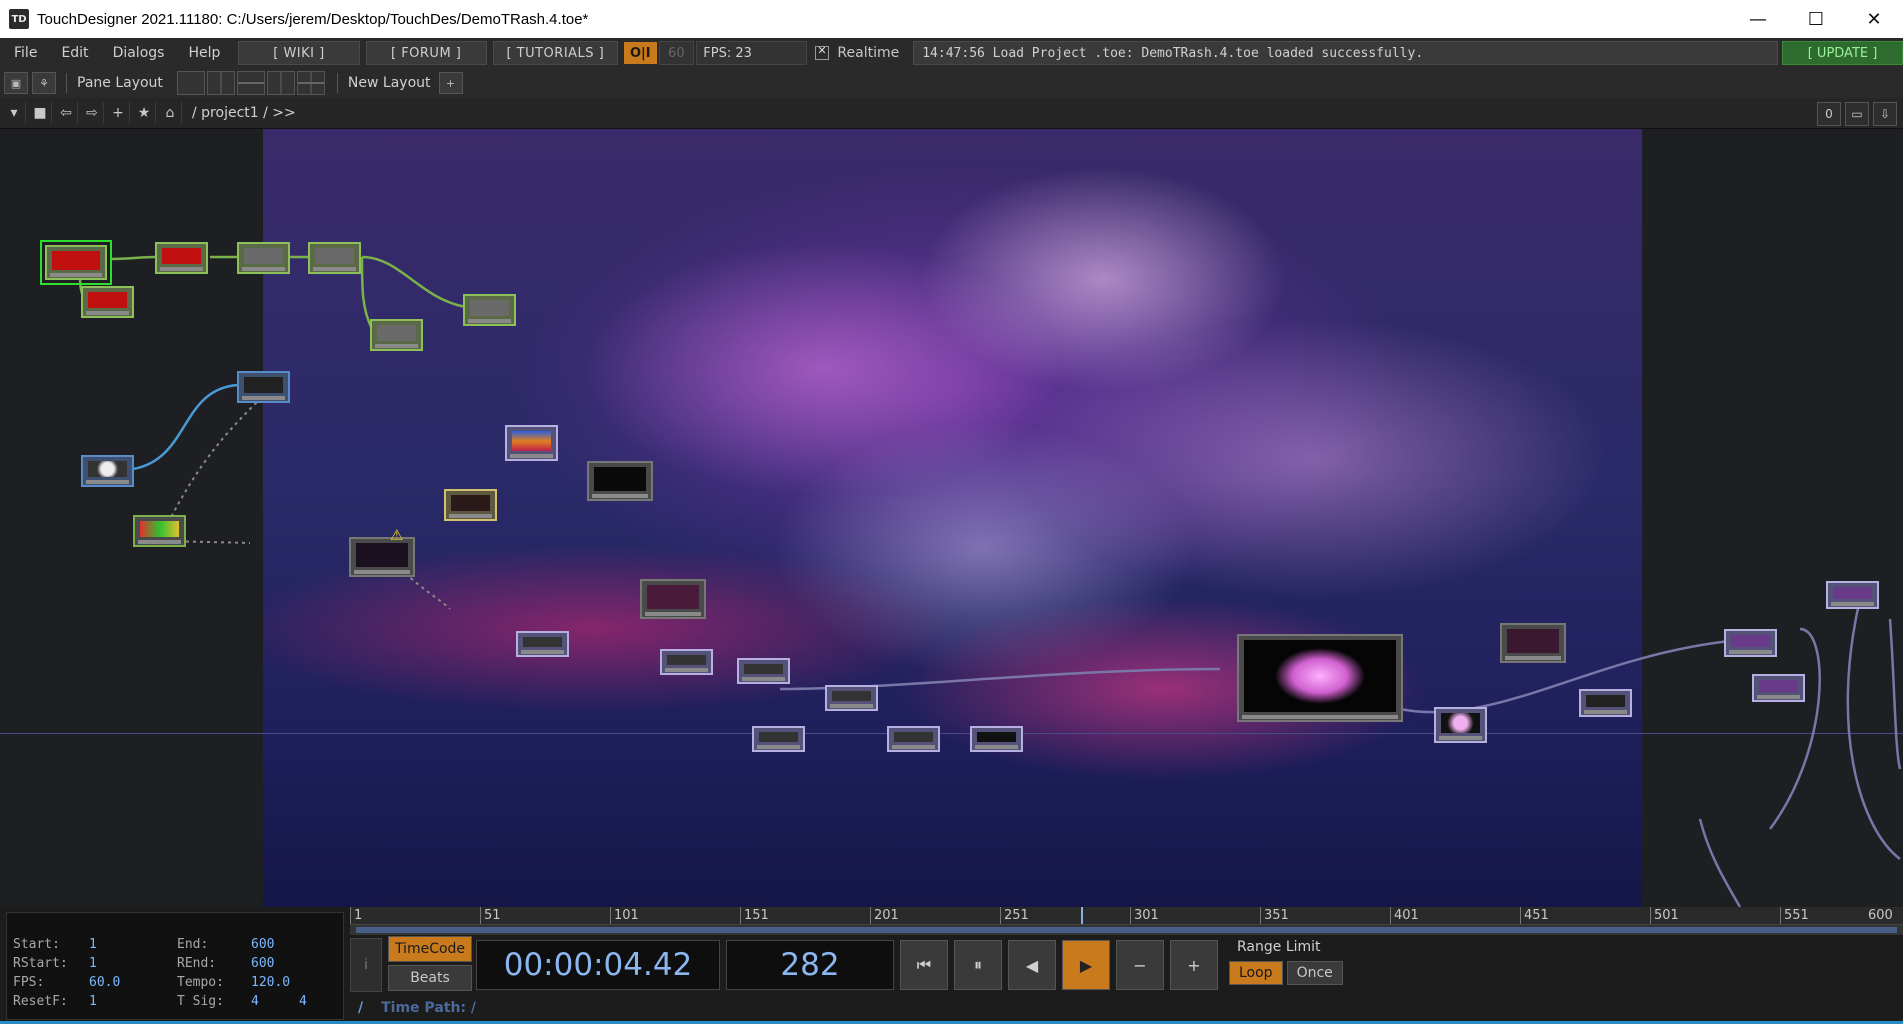 The image size is (1903, 1024). Describe the element at coordinates (44, 83) in the screenshot. I see `palette-icon: ⚘` at that location.